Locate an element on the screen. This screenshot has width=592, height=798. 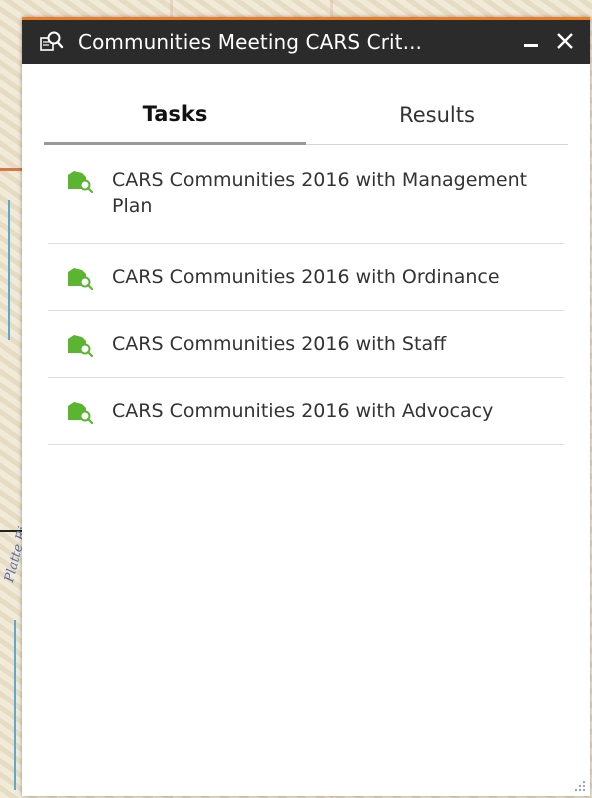
task-item-advocacy: CARS Communities 2016 with Advocacy is located at coordinates (306, 411).